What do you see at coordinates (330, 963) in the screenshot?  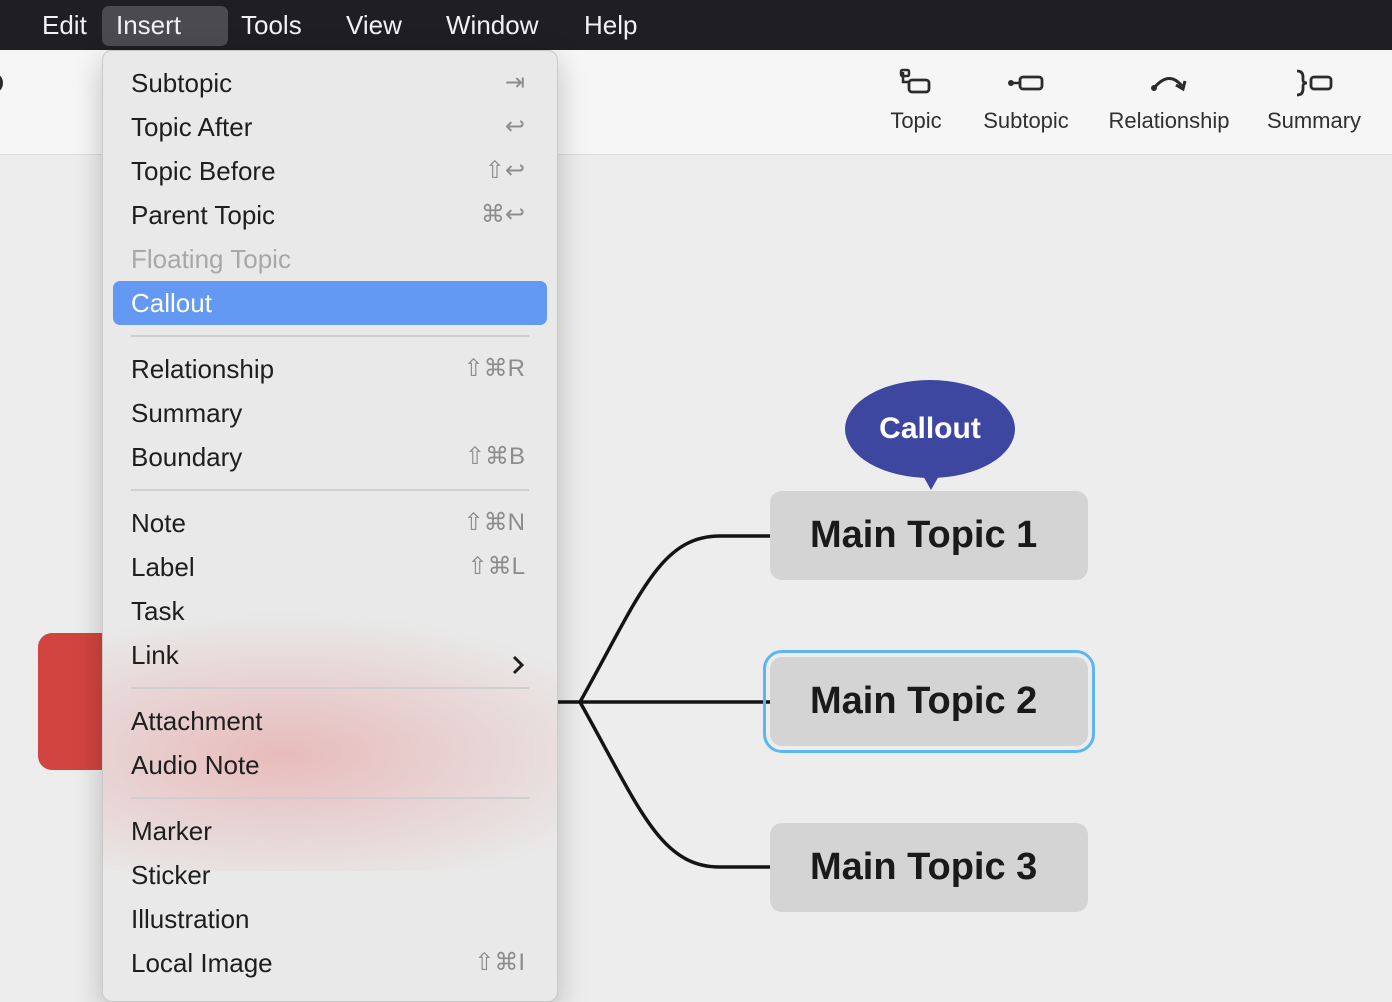 I see `menu-item-local-image: Local Image ⇧⌘I` at bounding box center [330, 963].